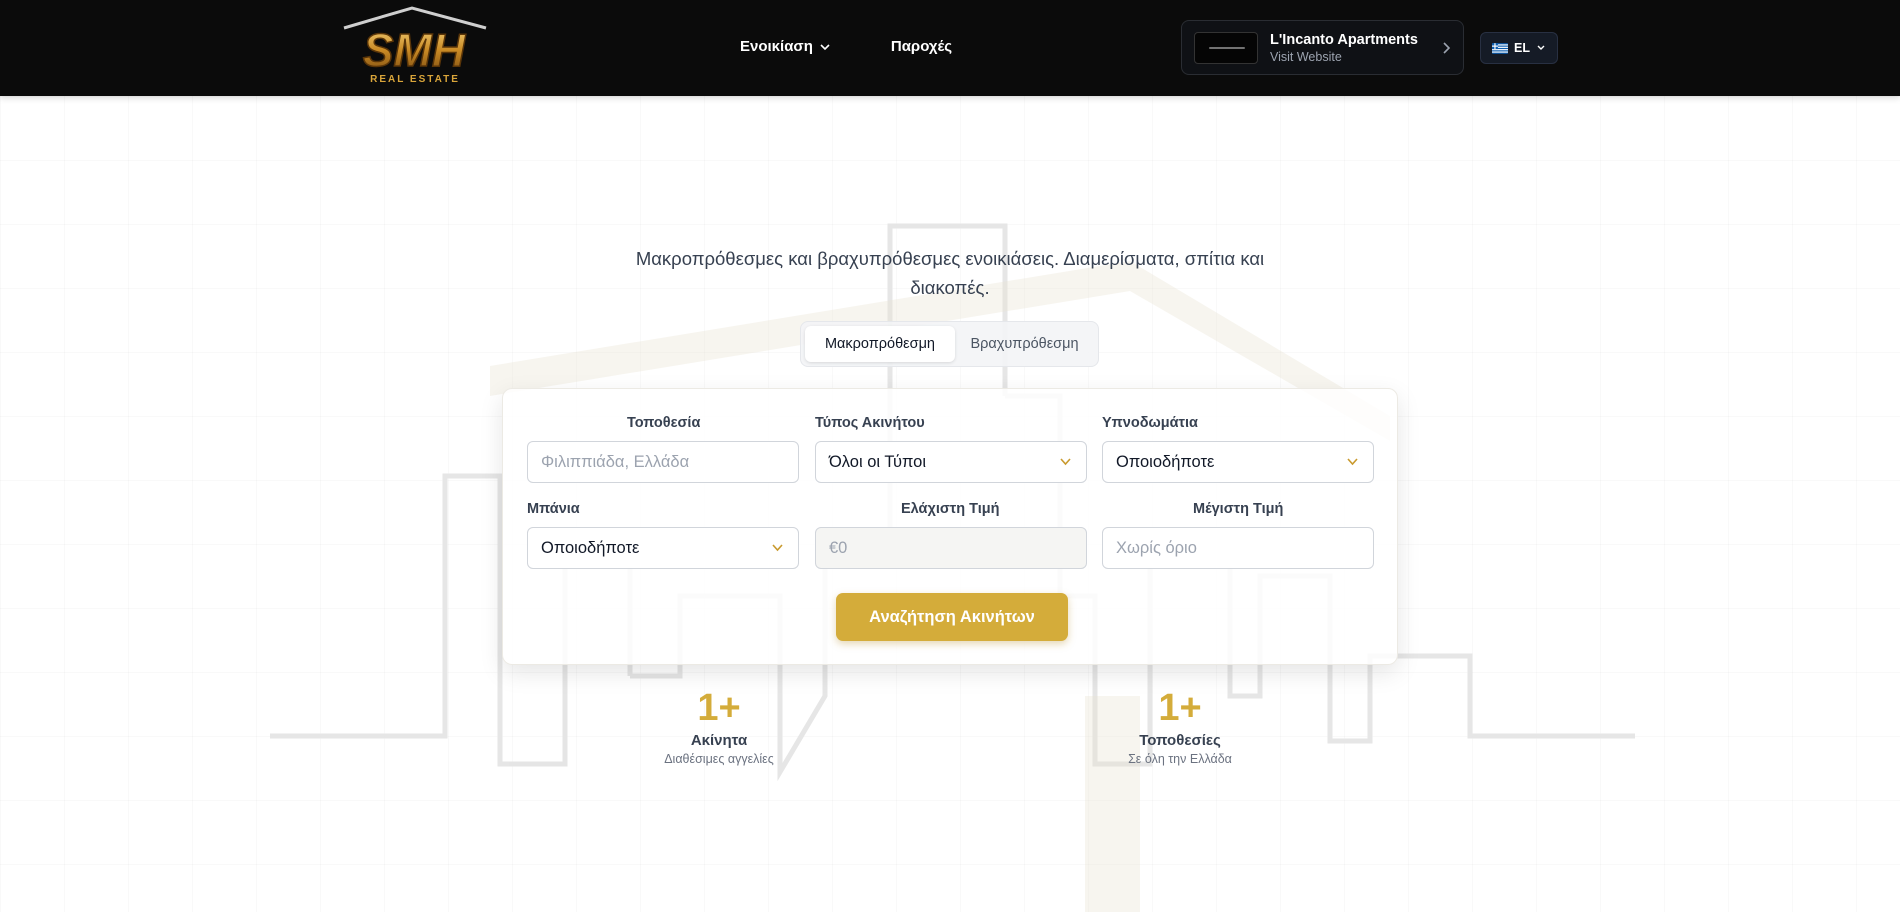  Describe the element at coordinates (719, 740) in the screenshot. I see `stat-properties-label: Ακίνητα` at that location.